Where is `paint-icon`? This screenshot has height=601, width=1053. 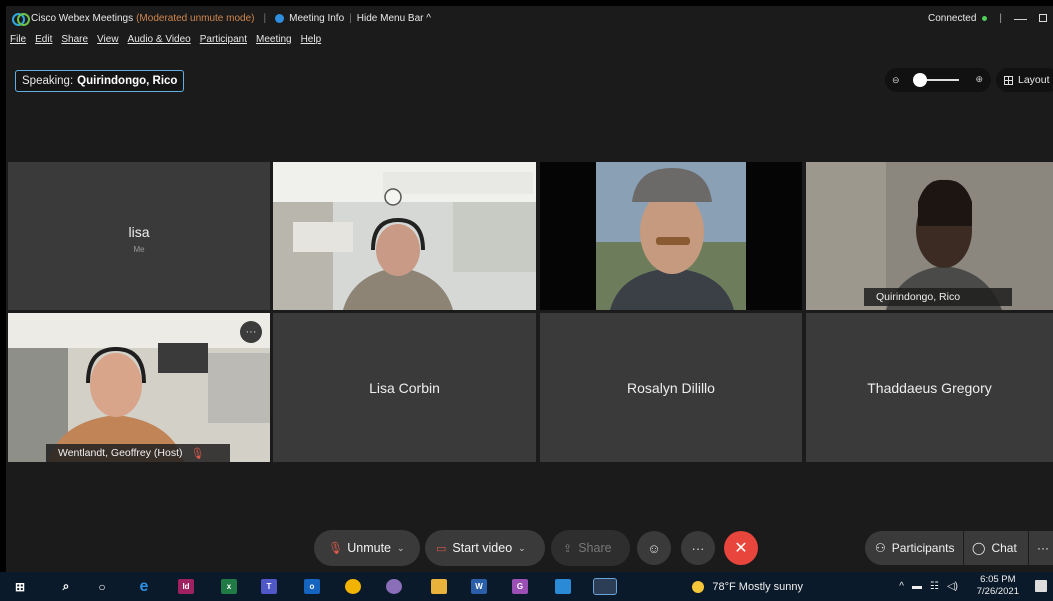 paint-icon is located at coordinates (394, 586).